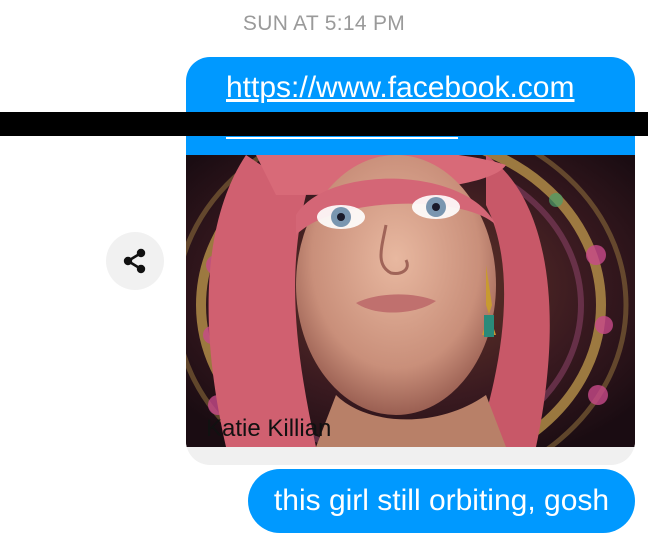 This screenshot has width=648, height=555. What do you see at coordinates (400, 88) in the screenshot?
I see `link-url: https://www.facebook.com` at bounding box center [400, 88].